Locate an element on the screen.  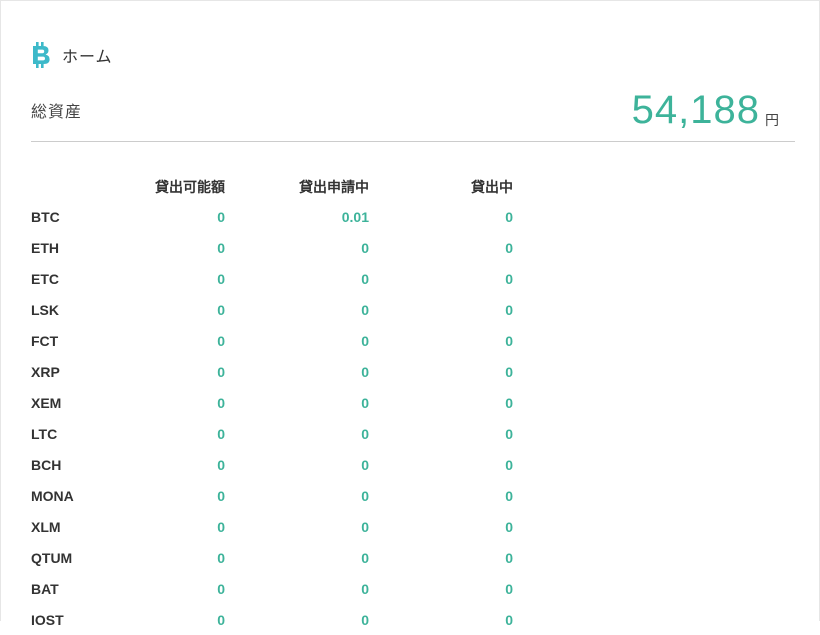
table-row: BTC 0 0.01 0 is located at coordinates (272, 216).